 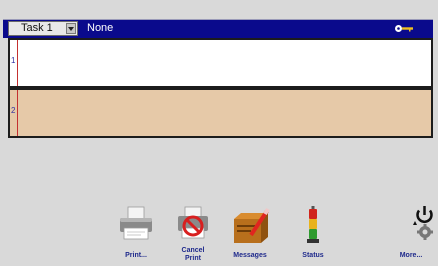 I want to click on task-selector: Task 1, so click(x=43, y=28).